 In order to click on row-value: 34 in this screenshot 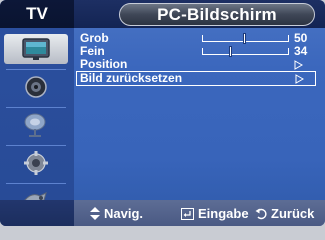, I will do `click(301, 51)`.